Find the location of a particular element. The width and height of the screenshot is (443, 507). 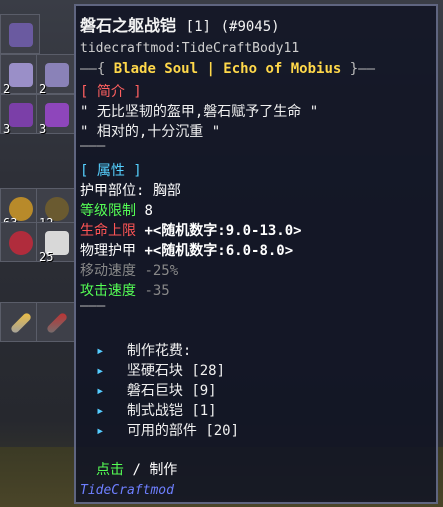

attack-speed-row: 攻击速度 -35 is located at coordinates (125, 290).